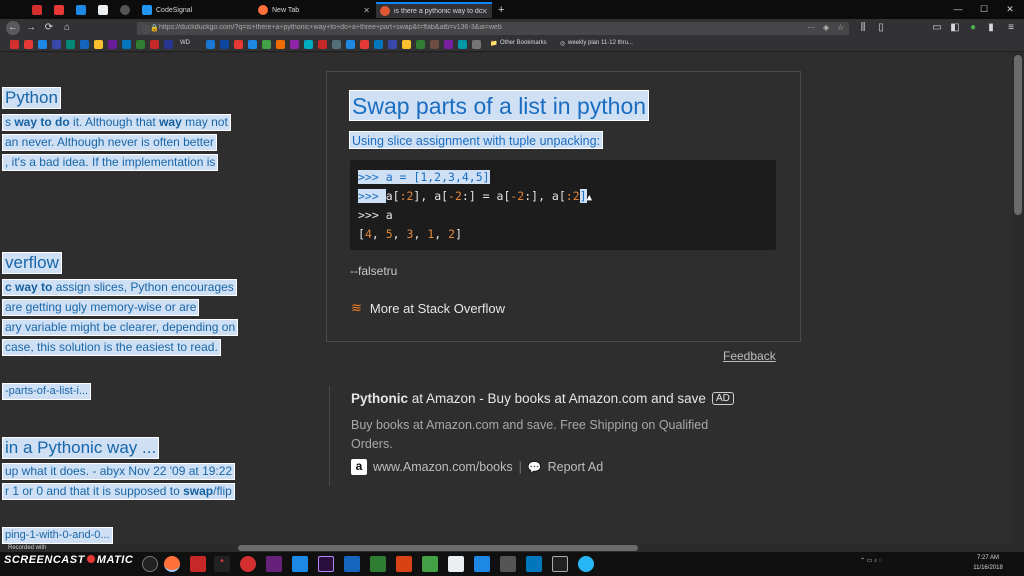  I want to click on home-icon: ⌂, so click(67, 28).